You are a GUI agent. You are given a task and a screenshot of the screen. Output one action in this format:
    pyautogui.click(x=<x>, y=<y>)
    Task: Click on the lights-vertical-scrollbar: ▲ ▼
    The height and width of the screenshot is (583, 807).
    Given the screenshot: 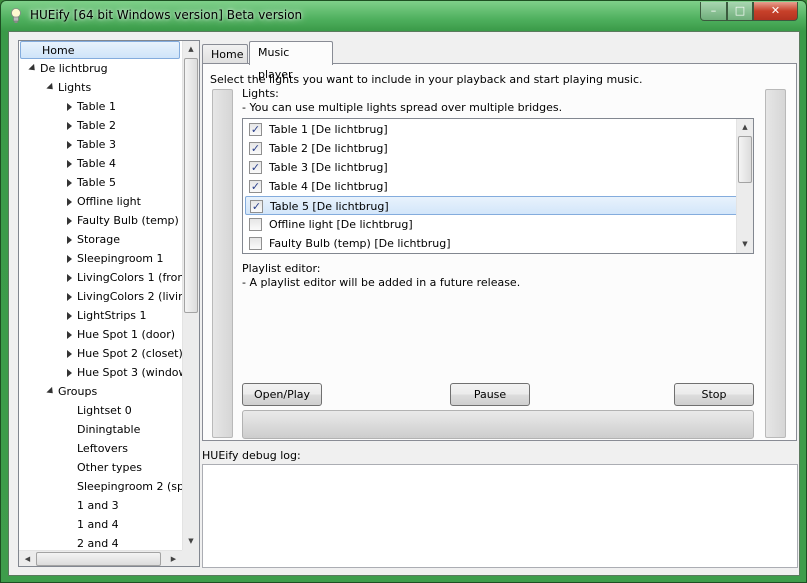 What is the action you would take?
    pyautogui.click(x=744, y=186)
    